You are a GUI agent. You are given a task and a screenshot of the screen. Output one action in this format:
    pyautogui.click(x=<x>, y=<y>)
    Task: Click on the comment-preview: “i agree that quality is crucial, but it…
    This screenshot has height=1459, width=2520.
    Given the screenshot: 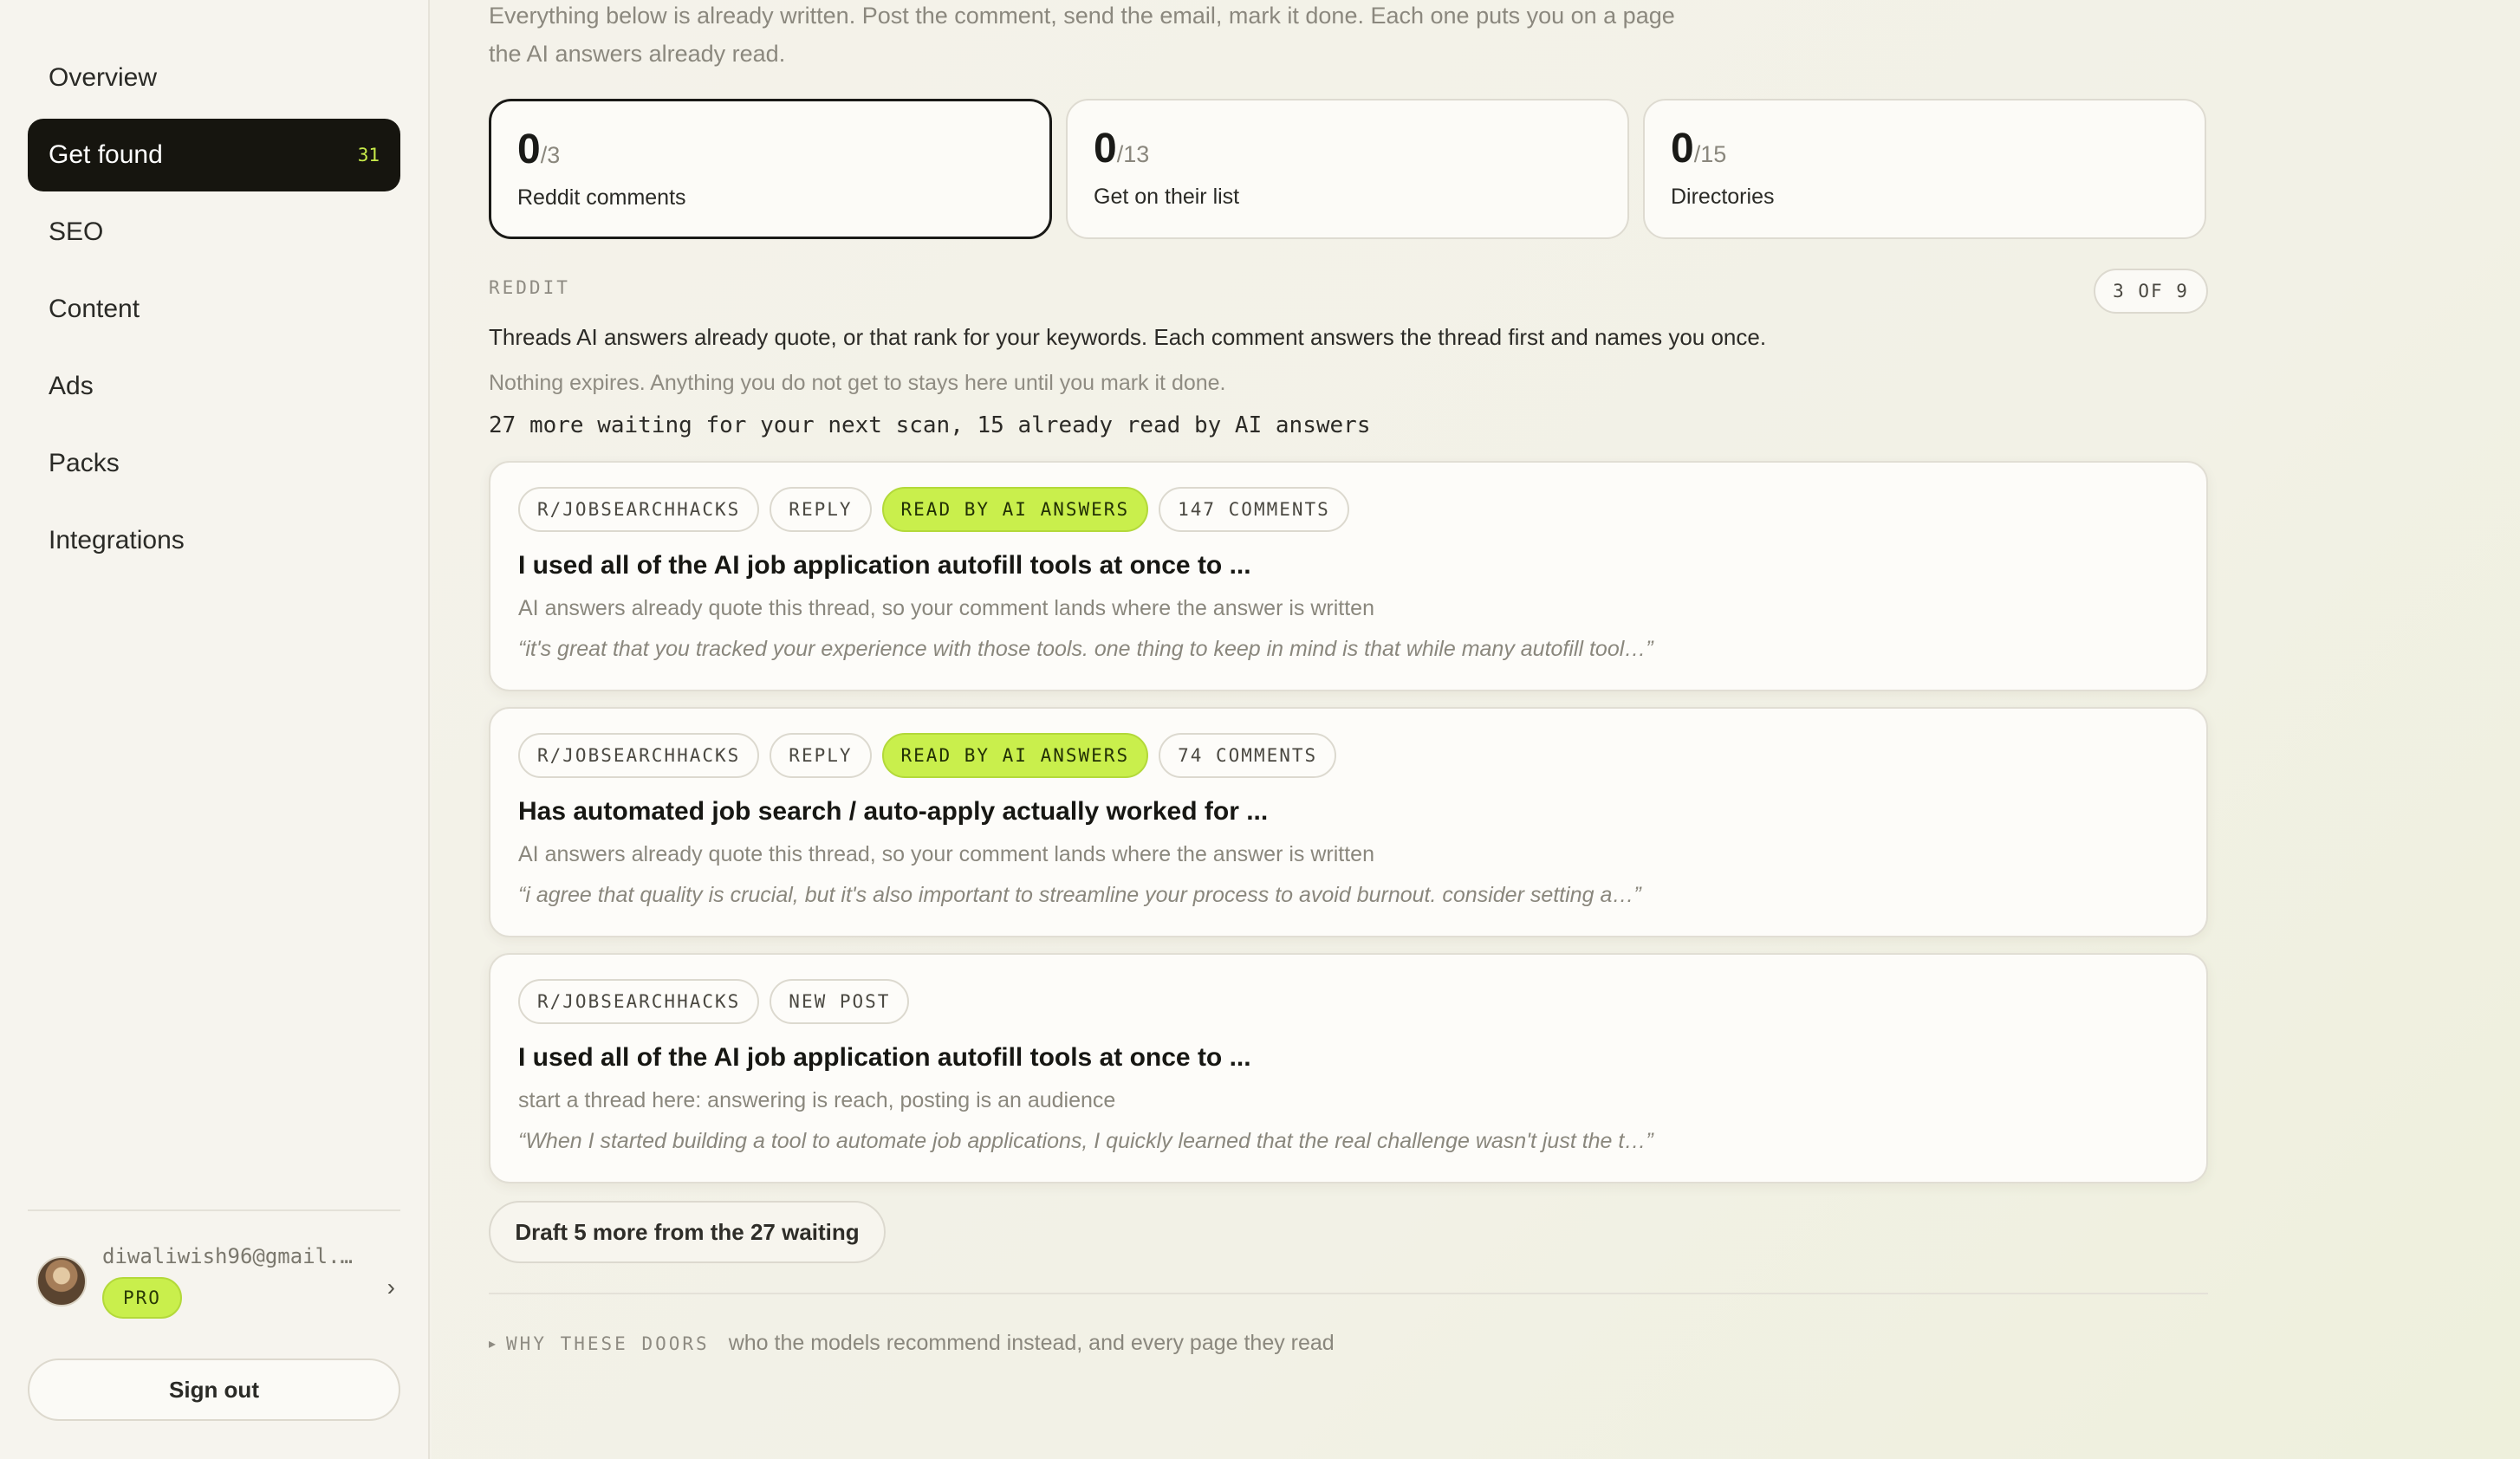 What is the action you would take?
    pyautogui.click(x=1079, y=895)
    